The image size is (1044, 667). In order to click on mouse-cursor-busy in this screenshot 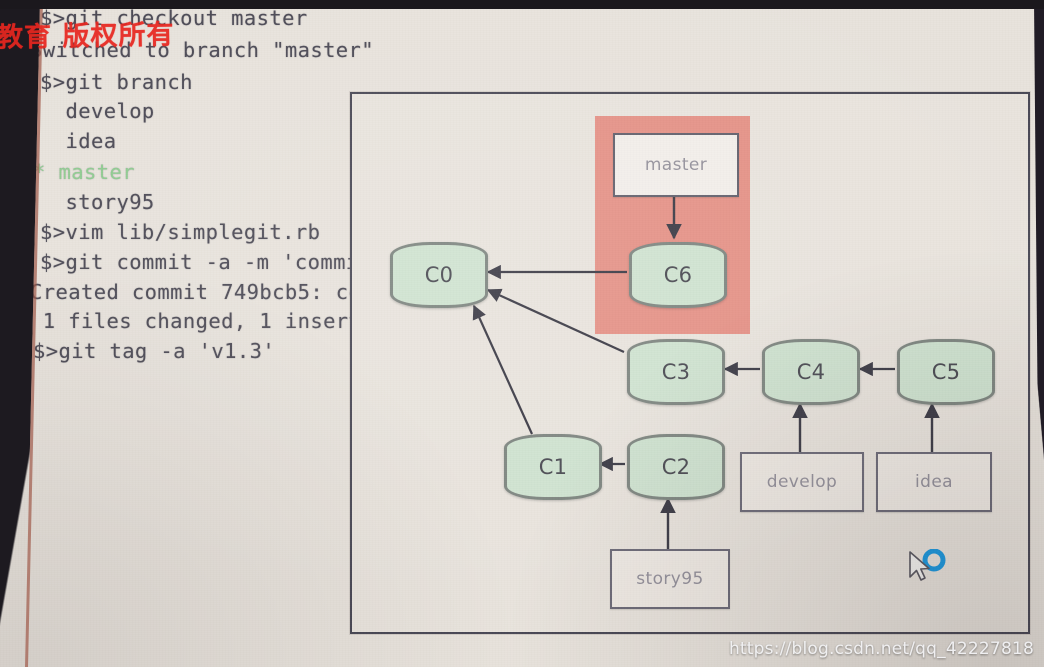, I will do `click(927, 565)`.